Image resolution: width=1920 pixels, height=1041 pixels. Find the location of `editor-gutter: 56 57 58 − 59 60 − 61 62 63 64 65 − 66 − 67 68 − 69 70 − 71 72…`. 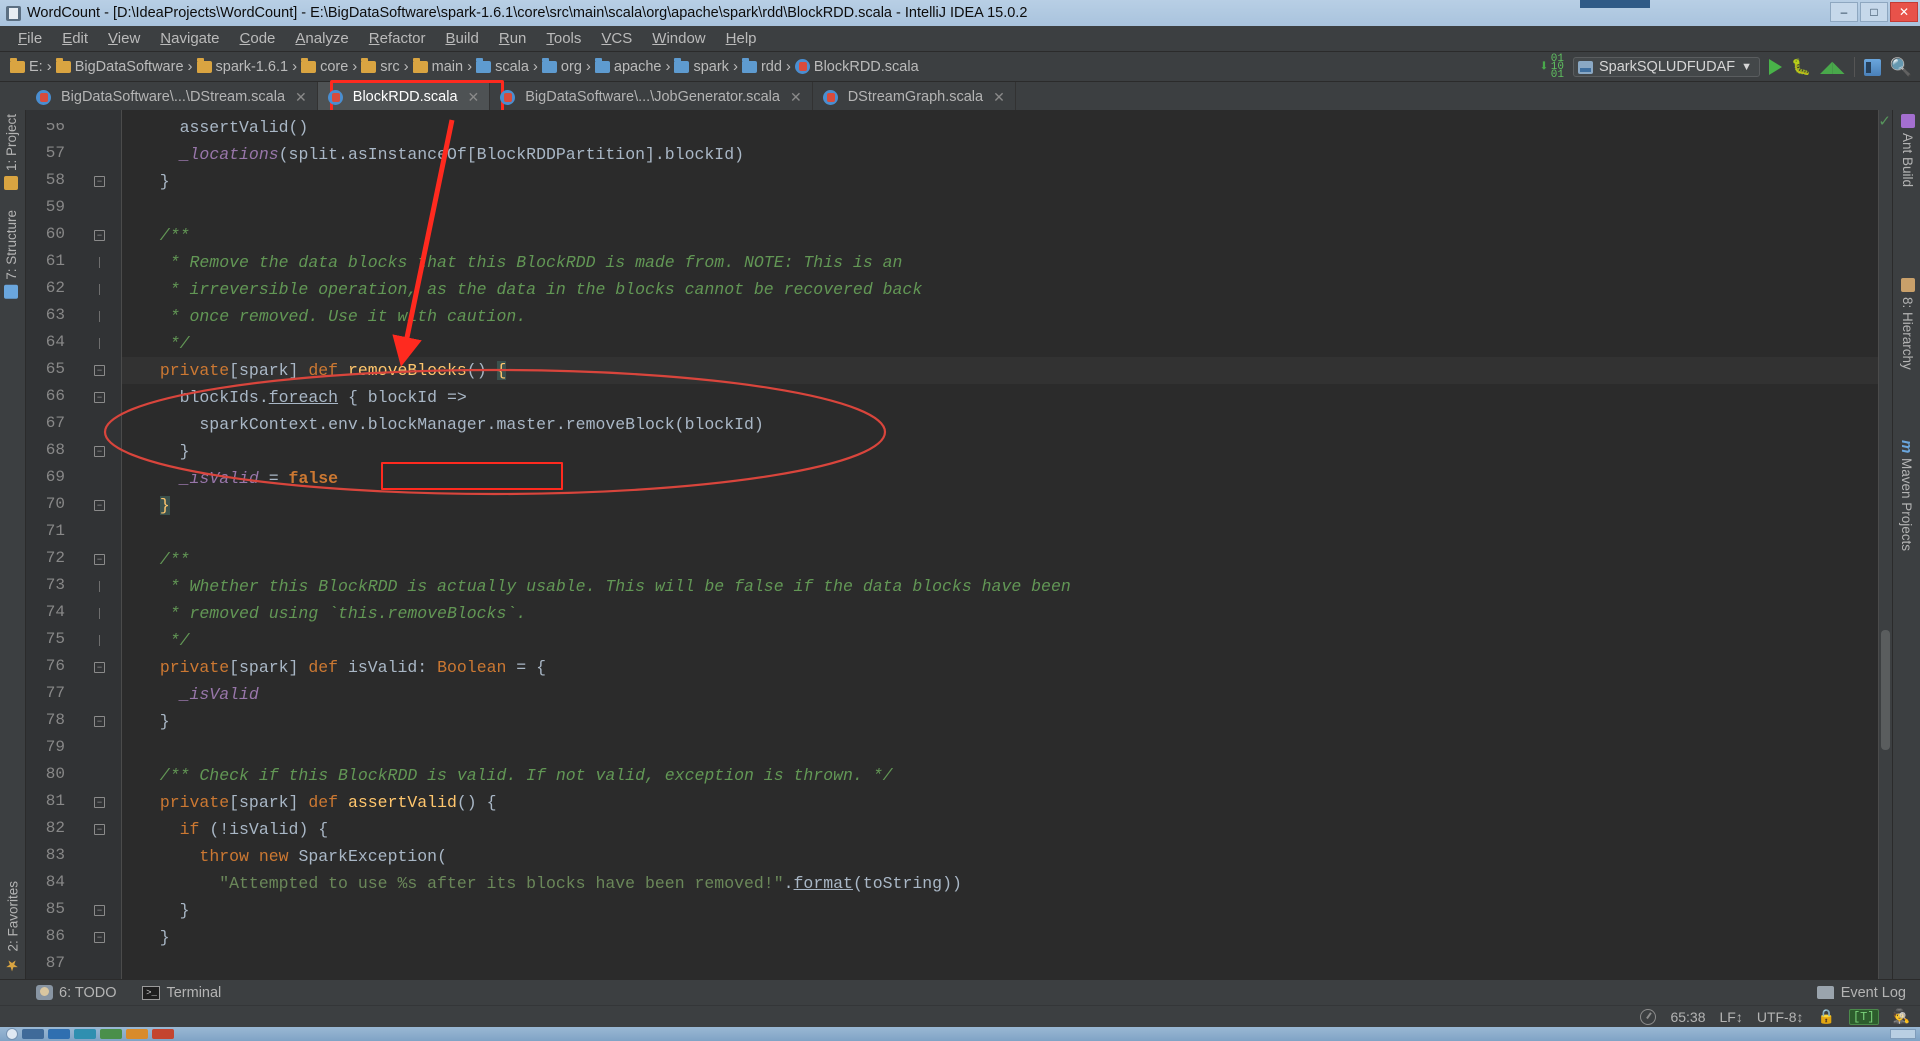

editor-gutter: 56 57 58 − 59 60 − 61 62 63 64 65 − 66 − 67 68 − 69 70 − 71 72… is located at coordinates (74, 544).